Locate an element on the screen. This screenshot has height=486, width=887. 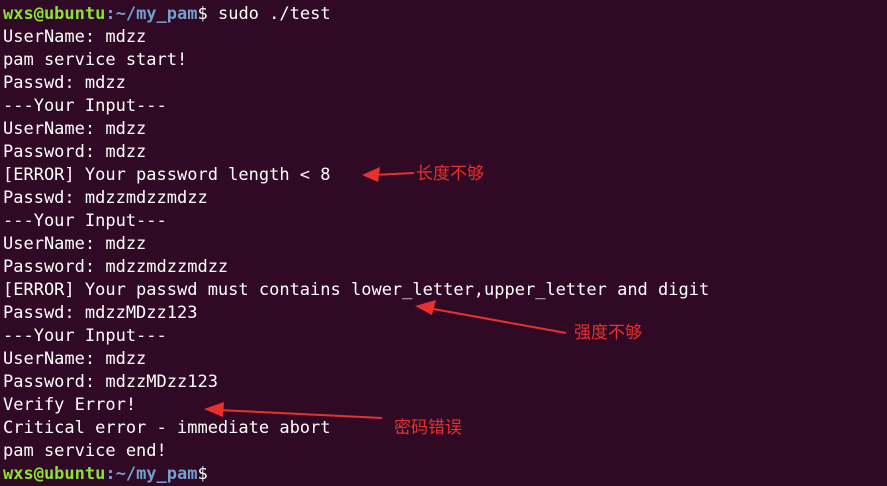
arrow-strength-icon is located at coordinates (497, 320).